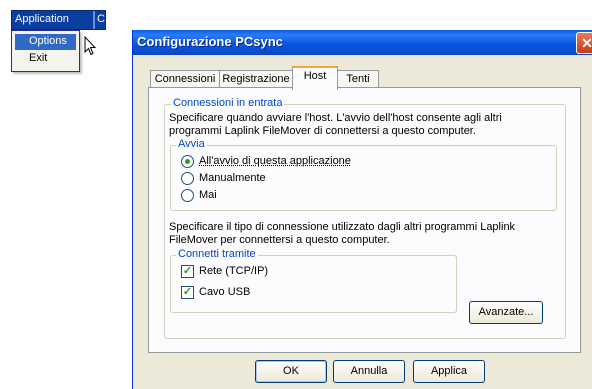  Describe the element at coordinates (232, 178) in the screenshot. I see `radio-label: Manualmente` at that location.